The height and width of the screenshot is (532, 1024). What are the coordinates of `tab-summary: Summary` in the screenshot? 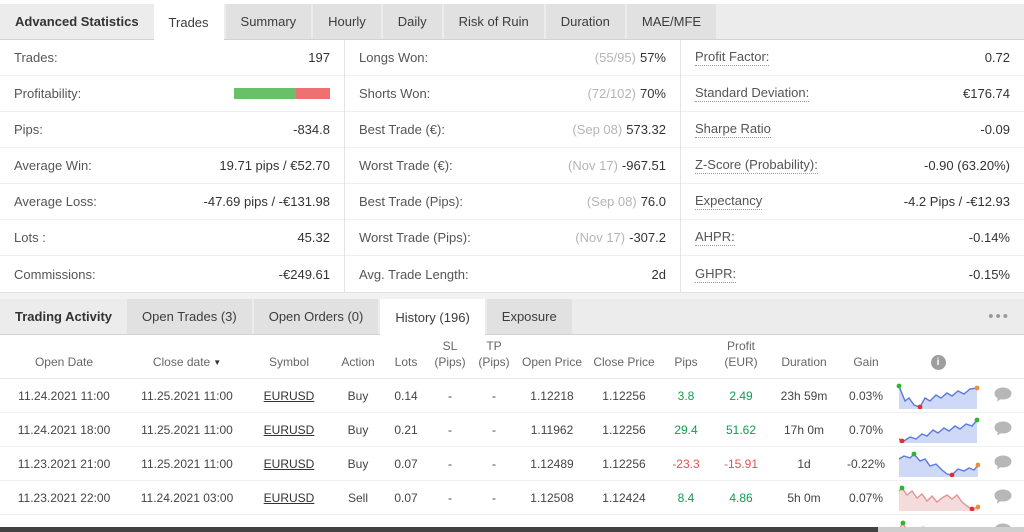 It's located at (268, 21).